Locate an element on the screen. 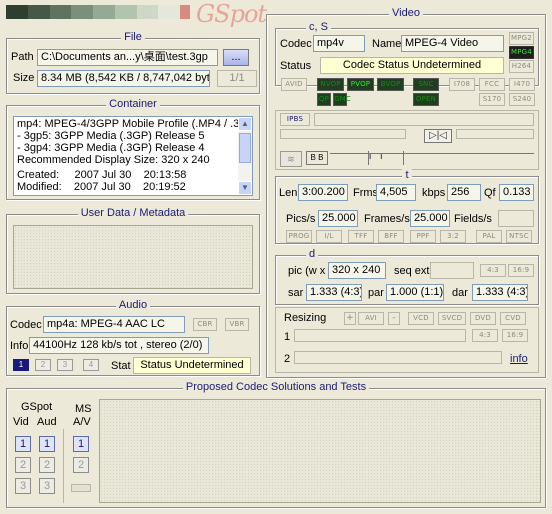  vid-2-button: 2 is located at coordinates (23, 465).